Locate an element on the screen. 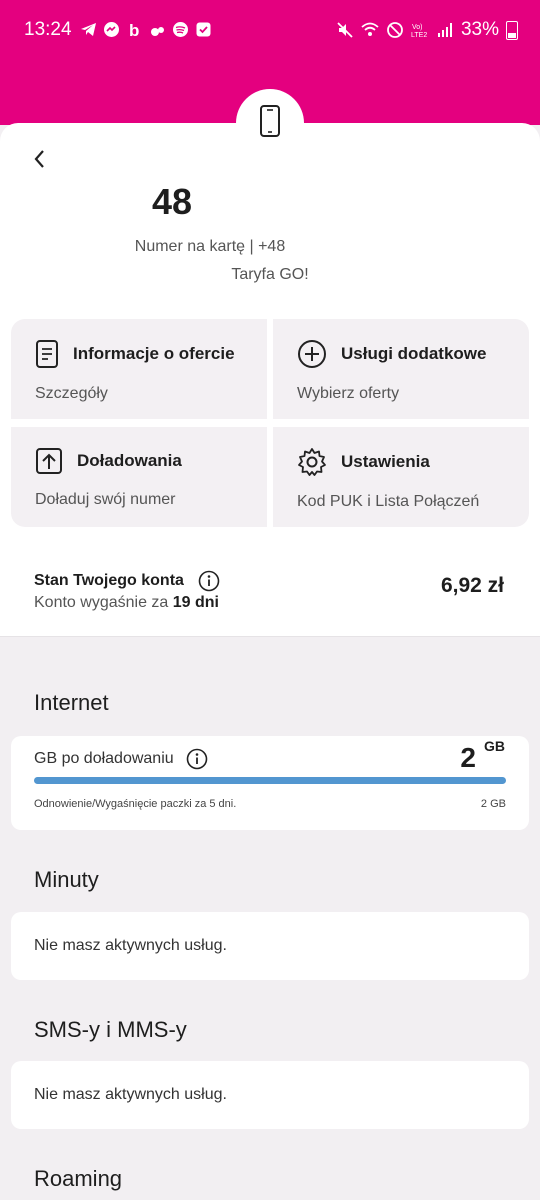 Image resolution: width=540 pixels, height=1200 pixels. gear-icon is located at coordinates (312, 462).